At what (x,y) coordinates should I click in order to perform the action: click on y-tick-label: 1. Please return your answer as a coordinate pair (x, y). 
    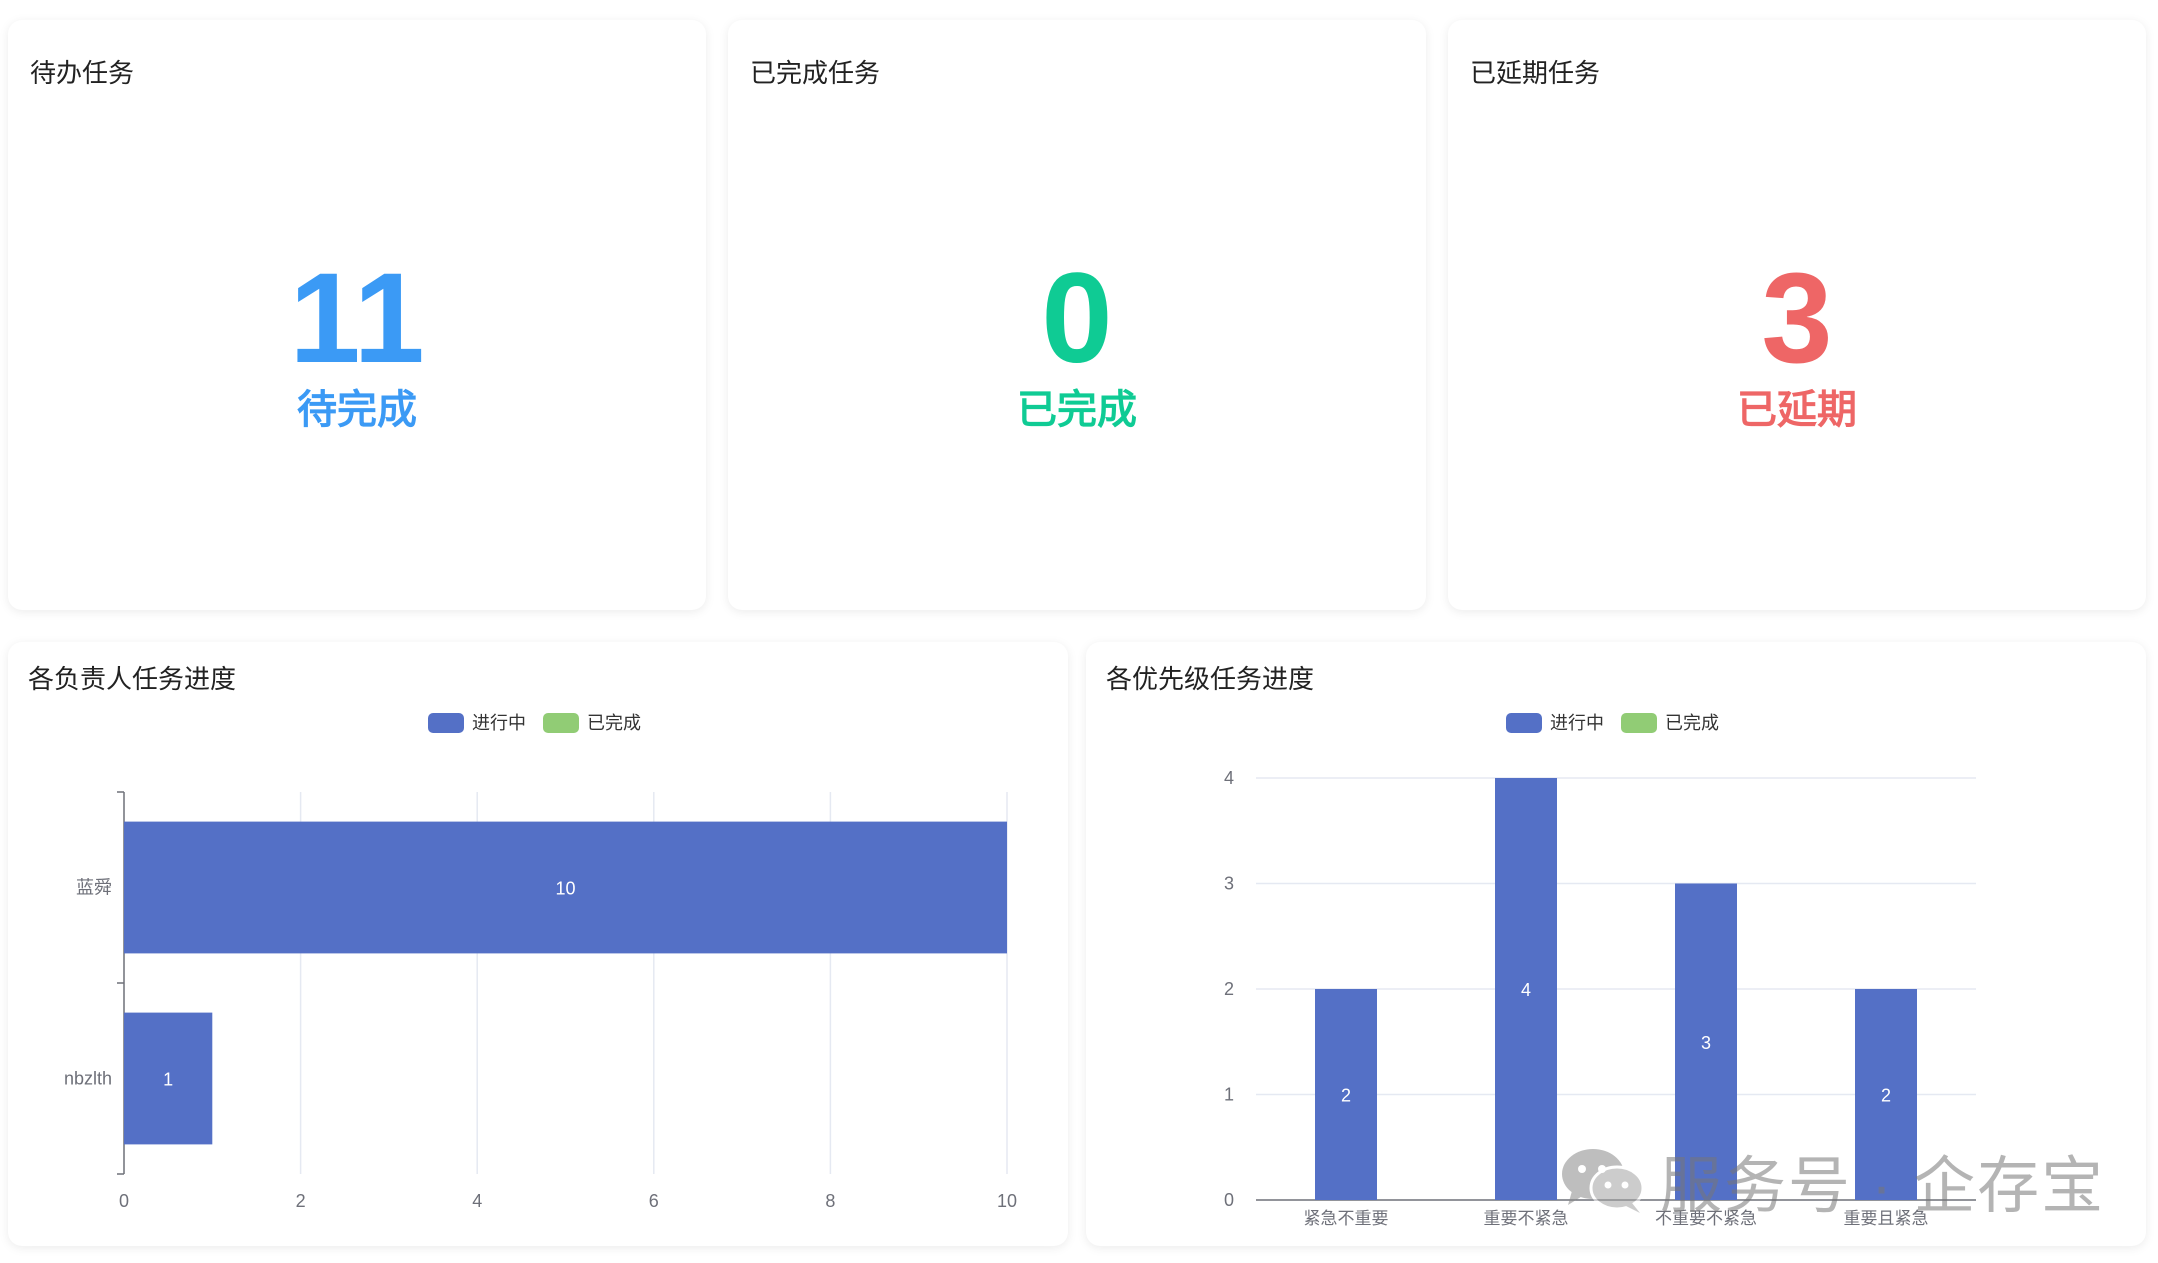
    Looking at the image, I should click on (1229, 1095).